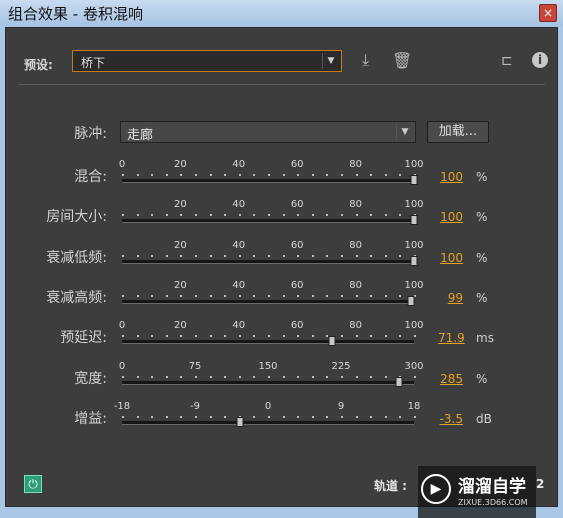 Image resolution: width=563 pixels, height=518 pixels. Describe the element at coordinates (450, 298) in the screenshot. I see `slider-value: 99` at that location.